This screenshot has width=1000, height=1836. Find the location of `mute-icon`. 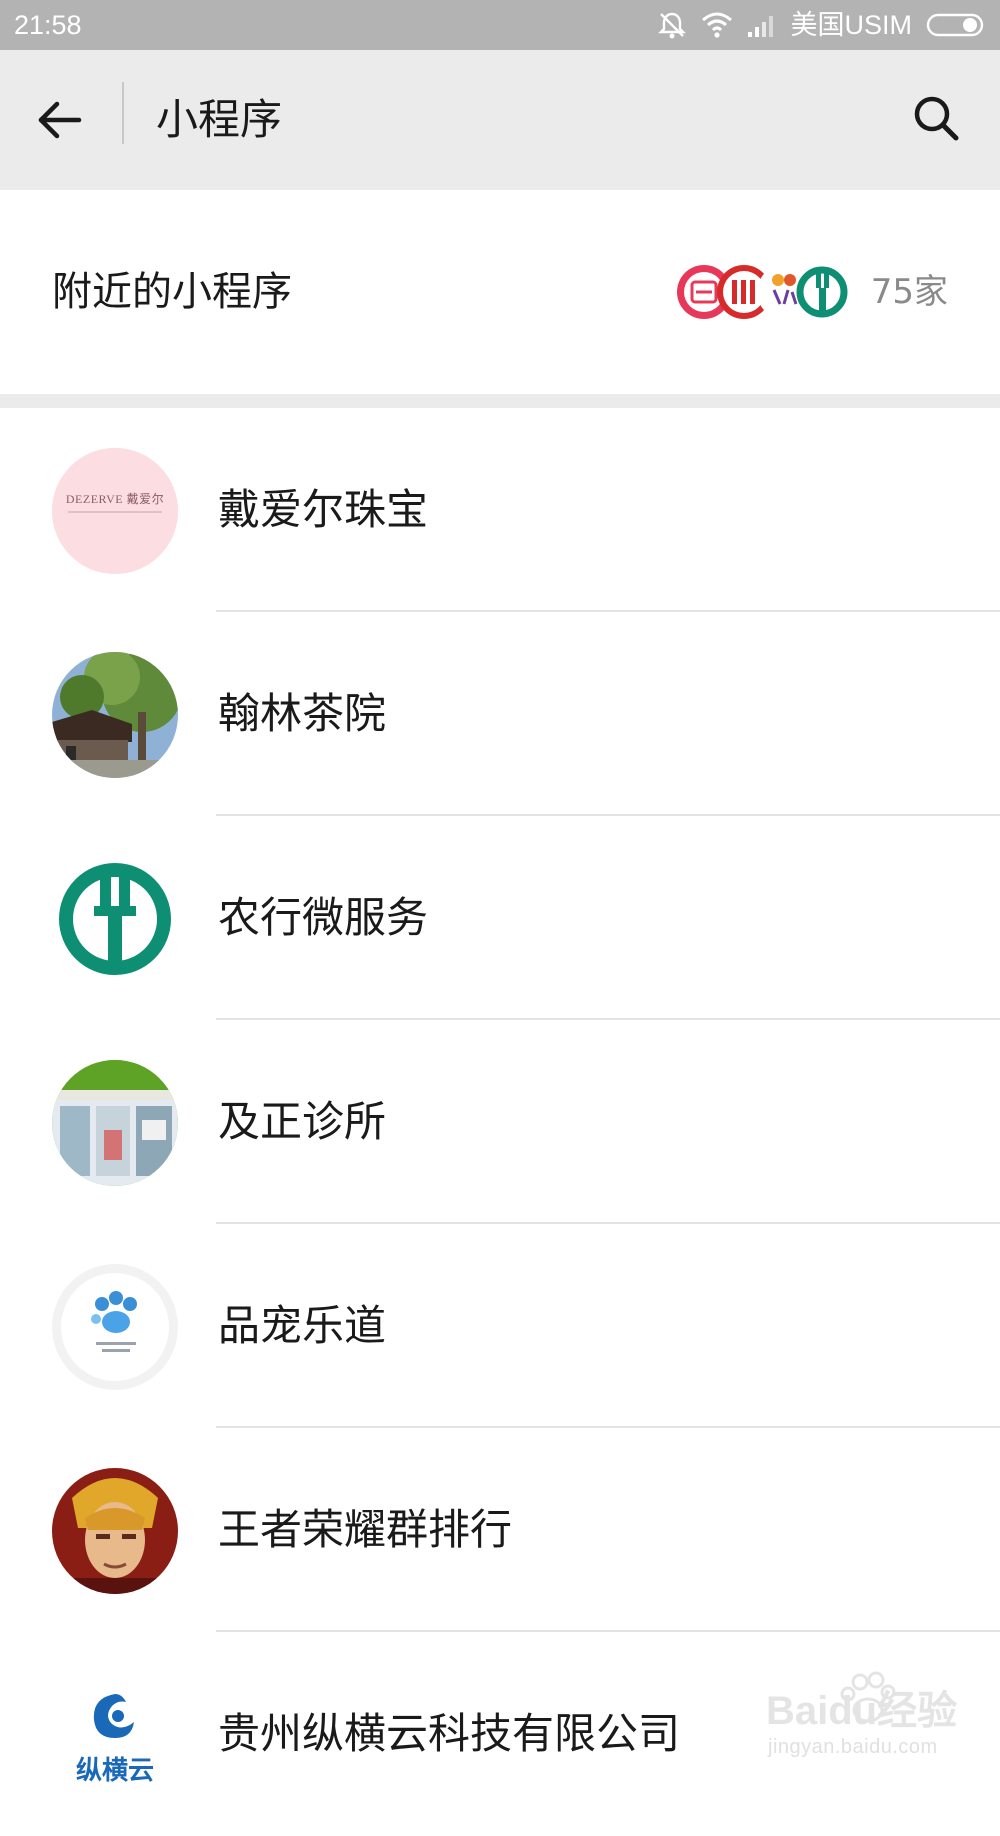

mute-icon is located at coordinates (672, 25).